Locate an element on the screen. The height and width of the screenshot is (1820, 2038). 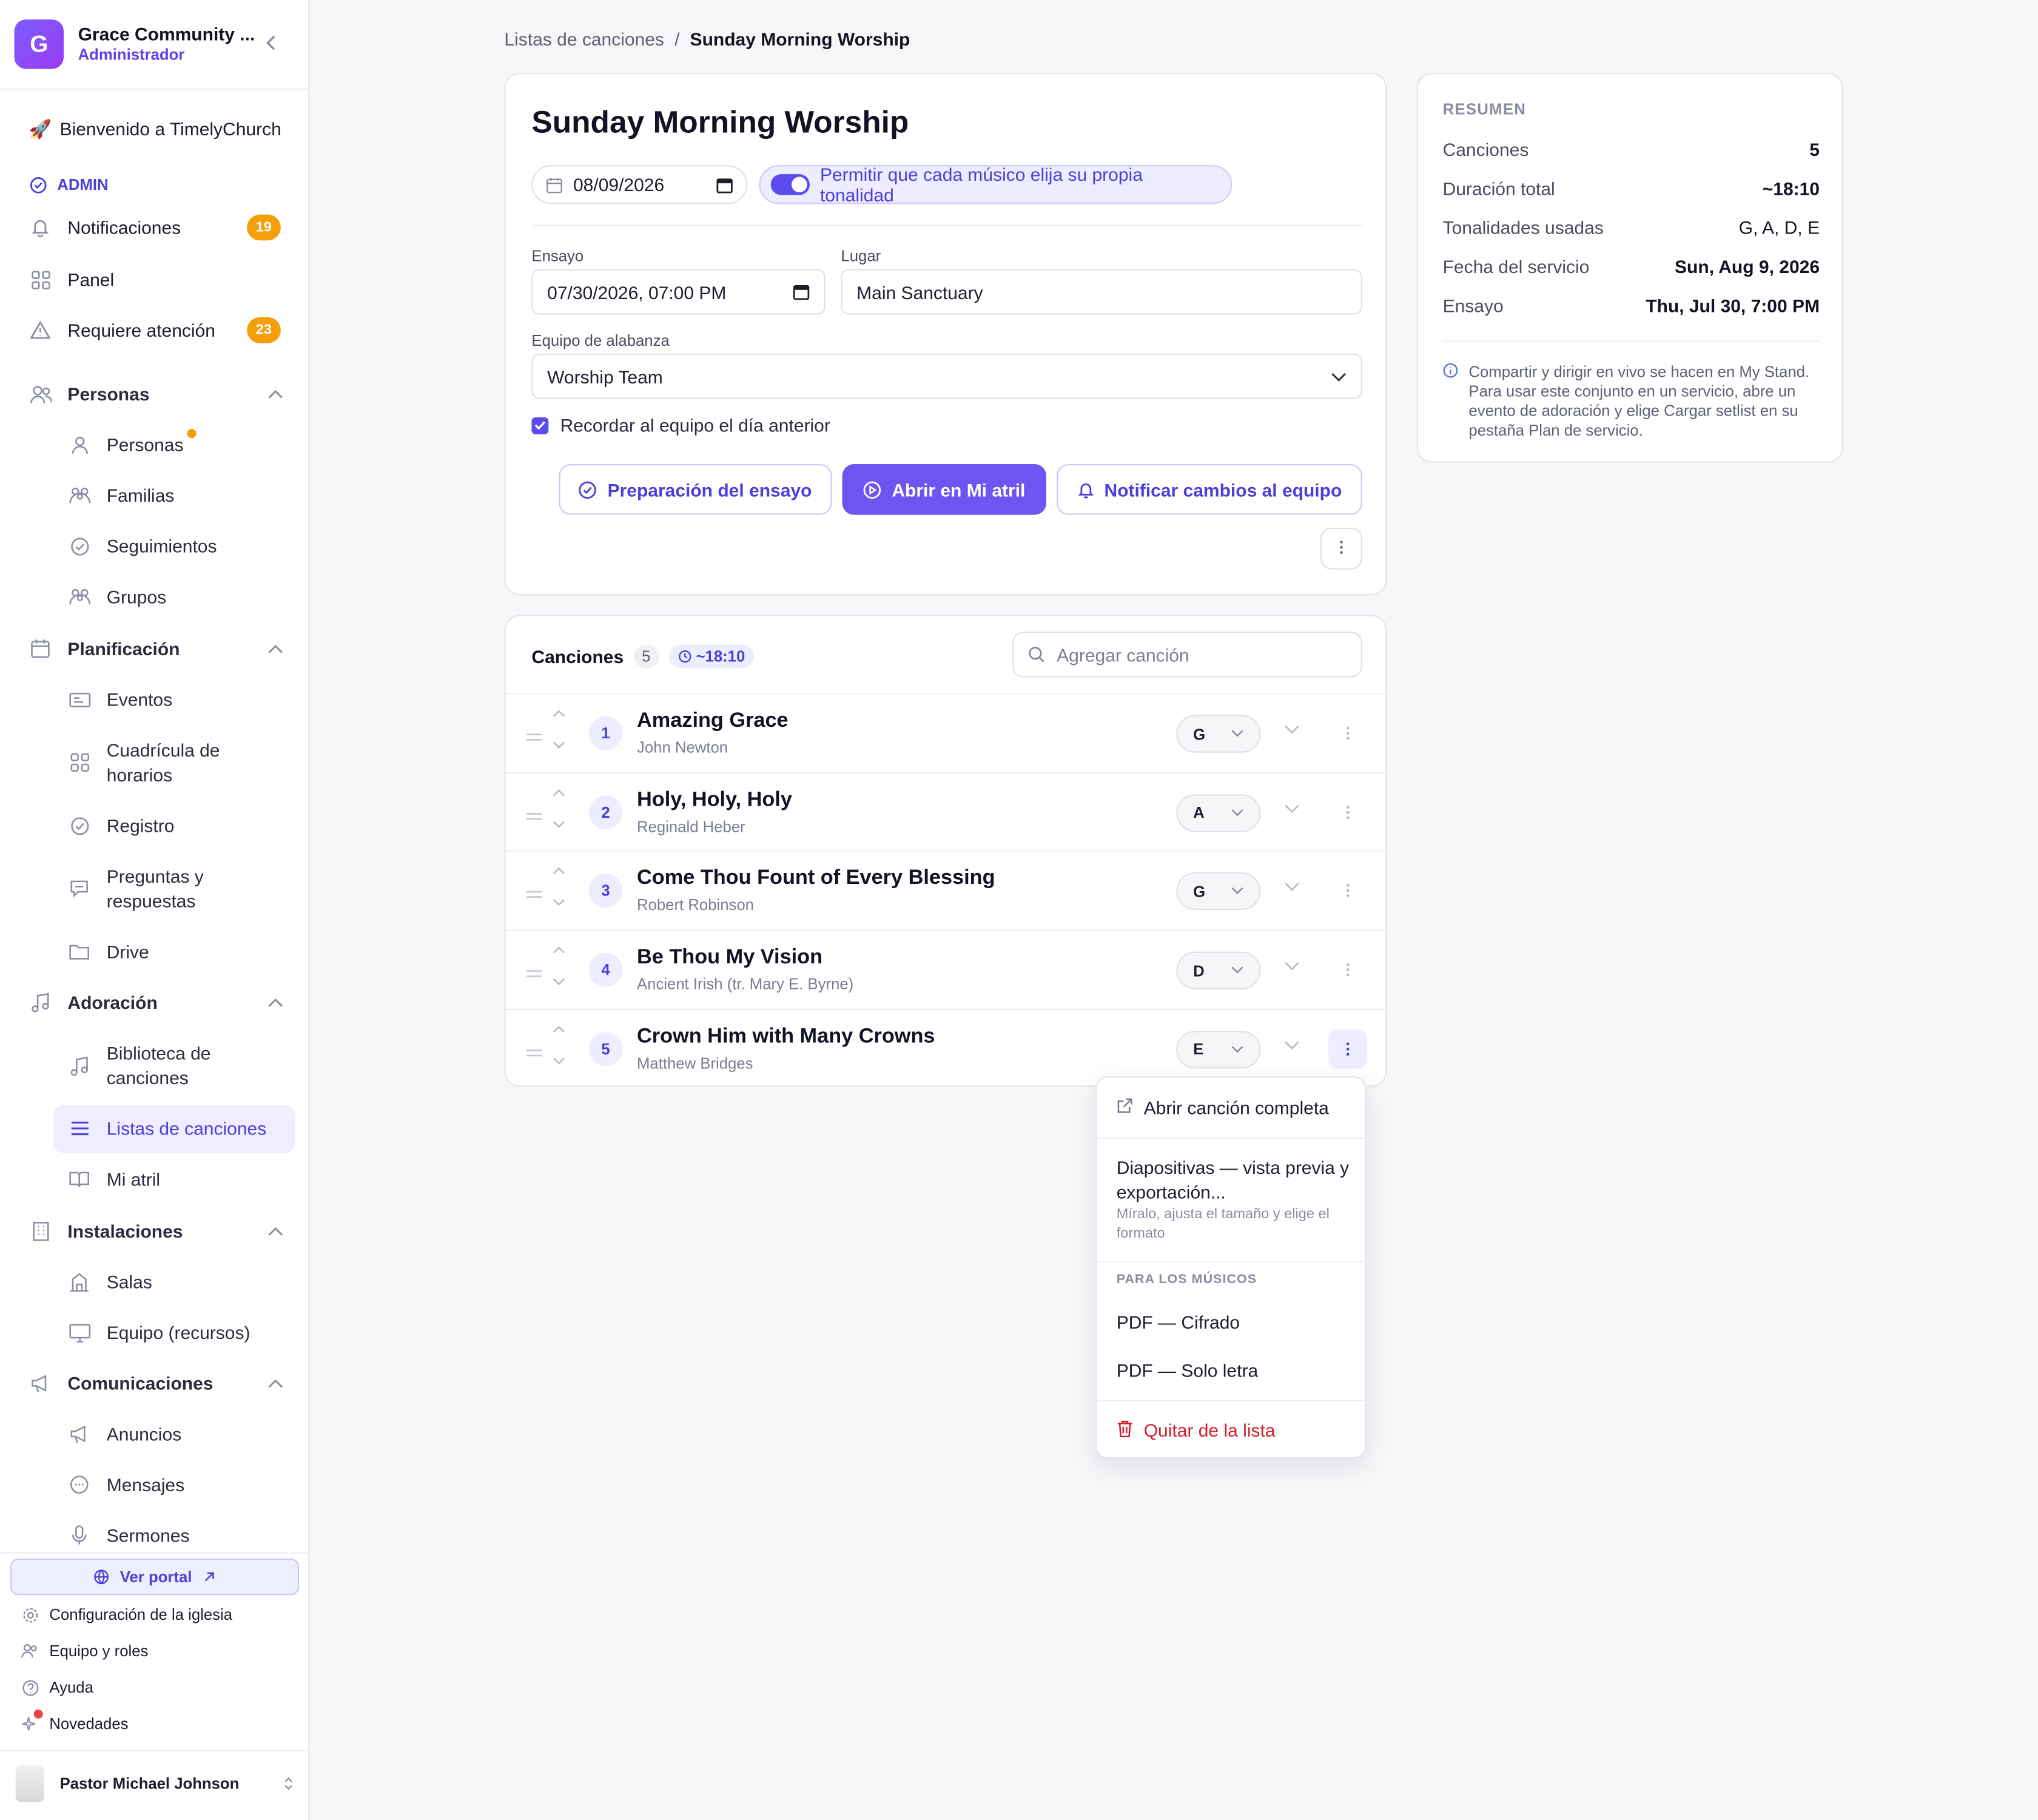
key-select: D is located at coordinates (1218, 970).